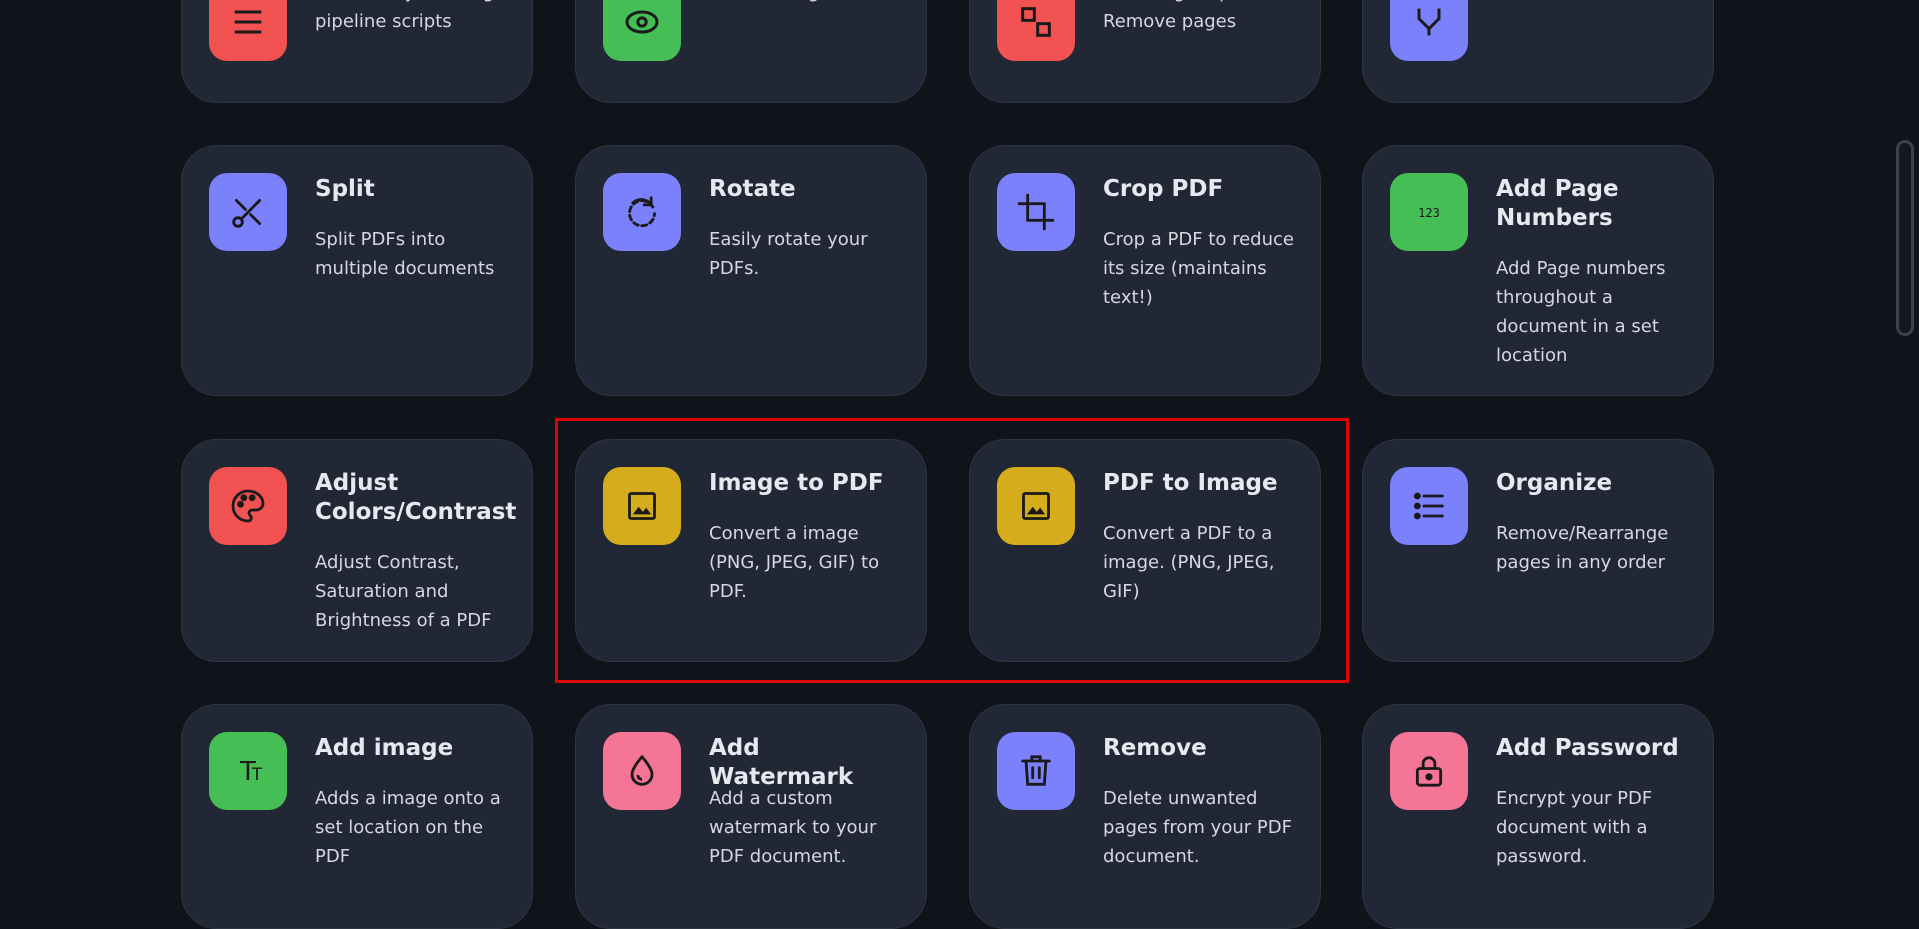  I want to click on svg-text: 123, so click(1429, 213).